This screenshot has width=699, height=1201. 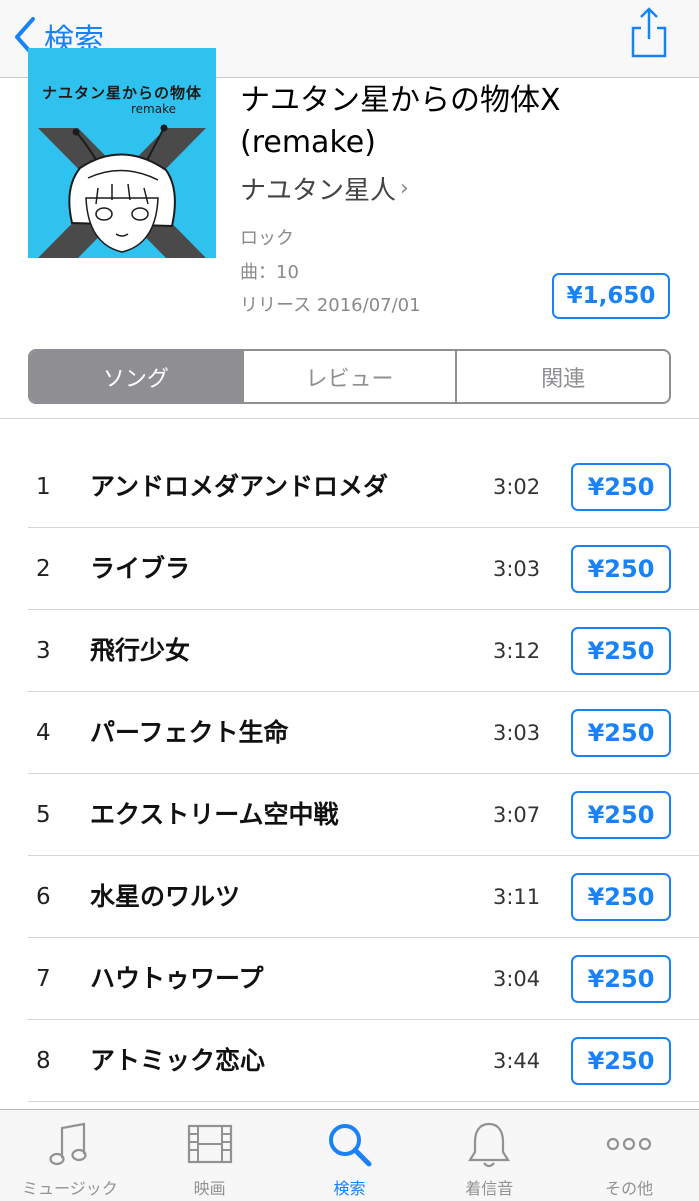 I want to click on track-duration: 3:02, so click(x=517, y=487).